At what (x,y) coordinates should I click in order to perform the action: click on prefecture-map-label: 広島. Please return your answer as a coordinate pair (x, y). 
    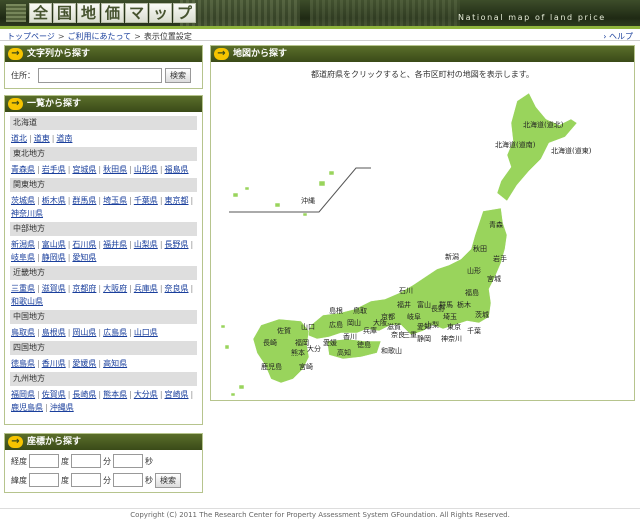
    Looking at the image, I should click on (336, 324).